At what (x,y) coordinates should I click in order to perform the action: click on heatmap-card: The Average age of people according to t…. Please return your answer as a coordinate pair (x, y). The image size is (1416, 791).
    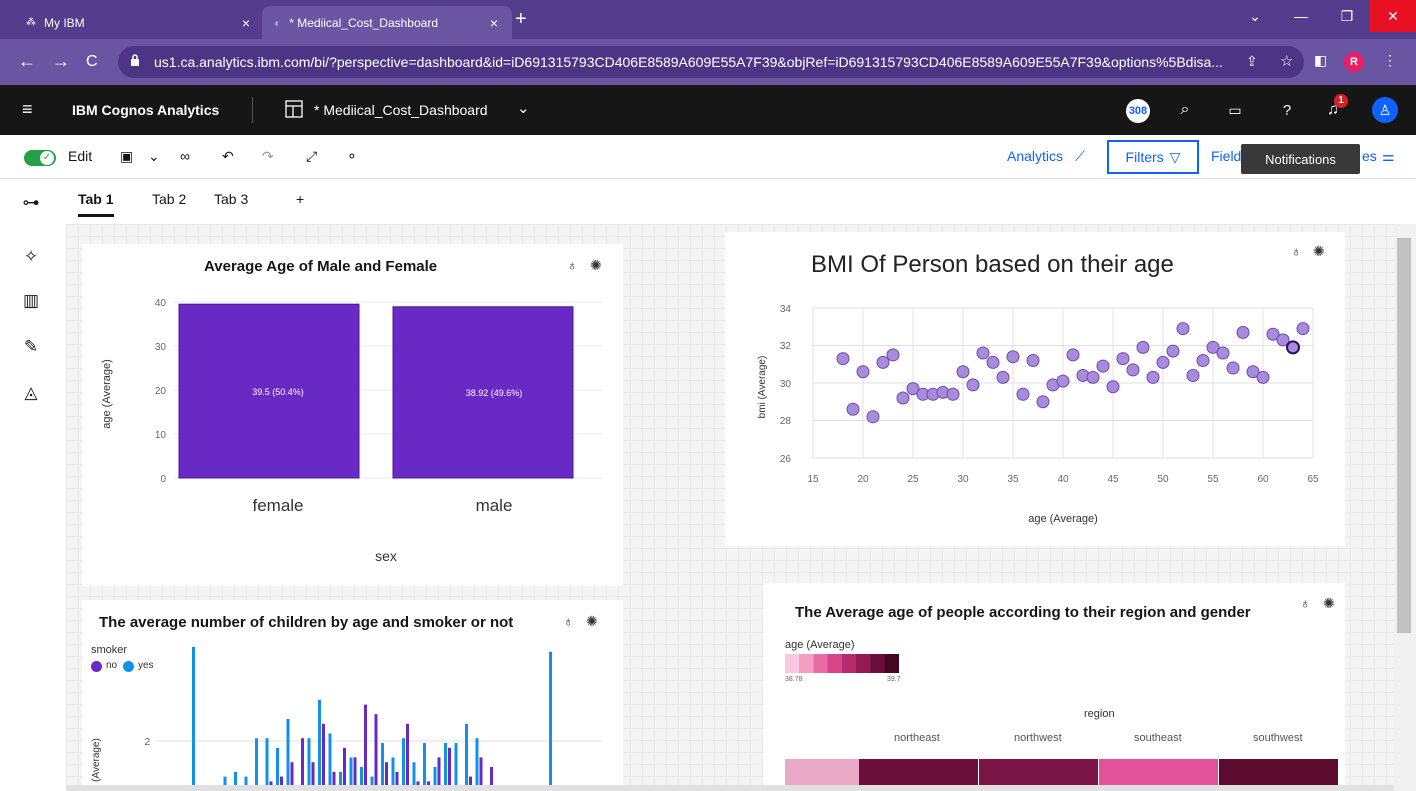
    Looking at the image, I should click on (1054, 687).